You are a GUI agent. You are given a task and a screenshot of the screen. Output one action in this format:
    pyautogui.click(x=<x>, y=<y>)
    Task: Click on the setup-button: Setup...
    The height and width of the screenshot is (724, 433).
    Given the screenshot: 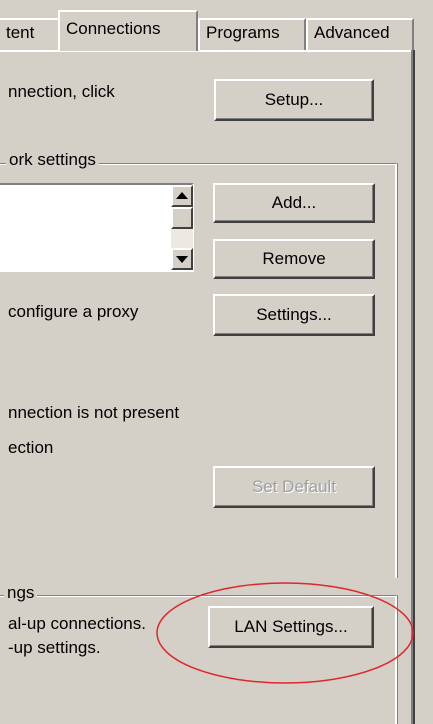 What is the action you would take?
    pyautogui.click(x=294, y=100)
    